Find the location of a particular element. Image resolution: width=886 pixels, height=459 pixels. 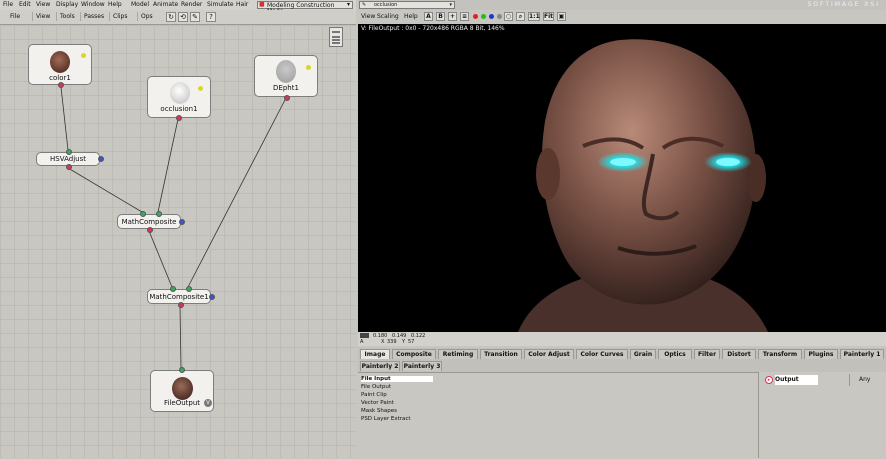

output-field: Output is located at coordinates (796, 380).